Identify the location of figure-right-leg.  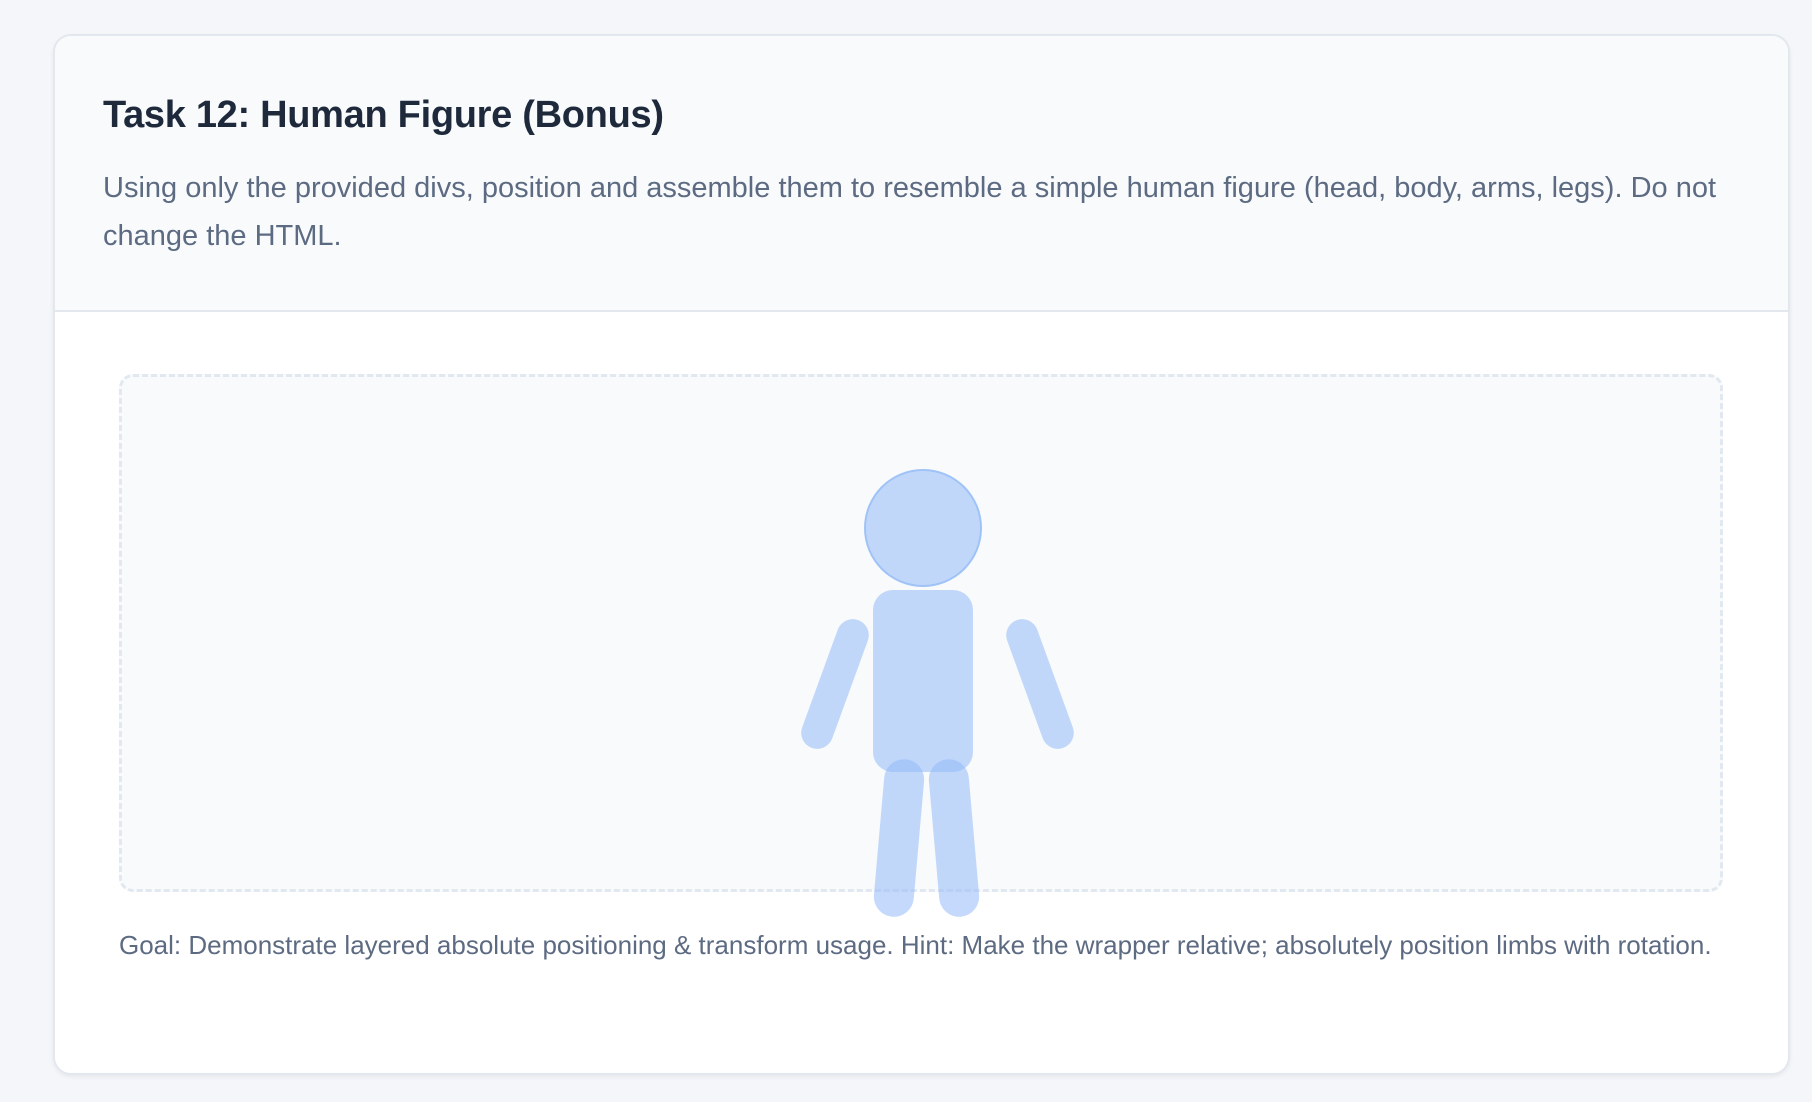
(954, 838).